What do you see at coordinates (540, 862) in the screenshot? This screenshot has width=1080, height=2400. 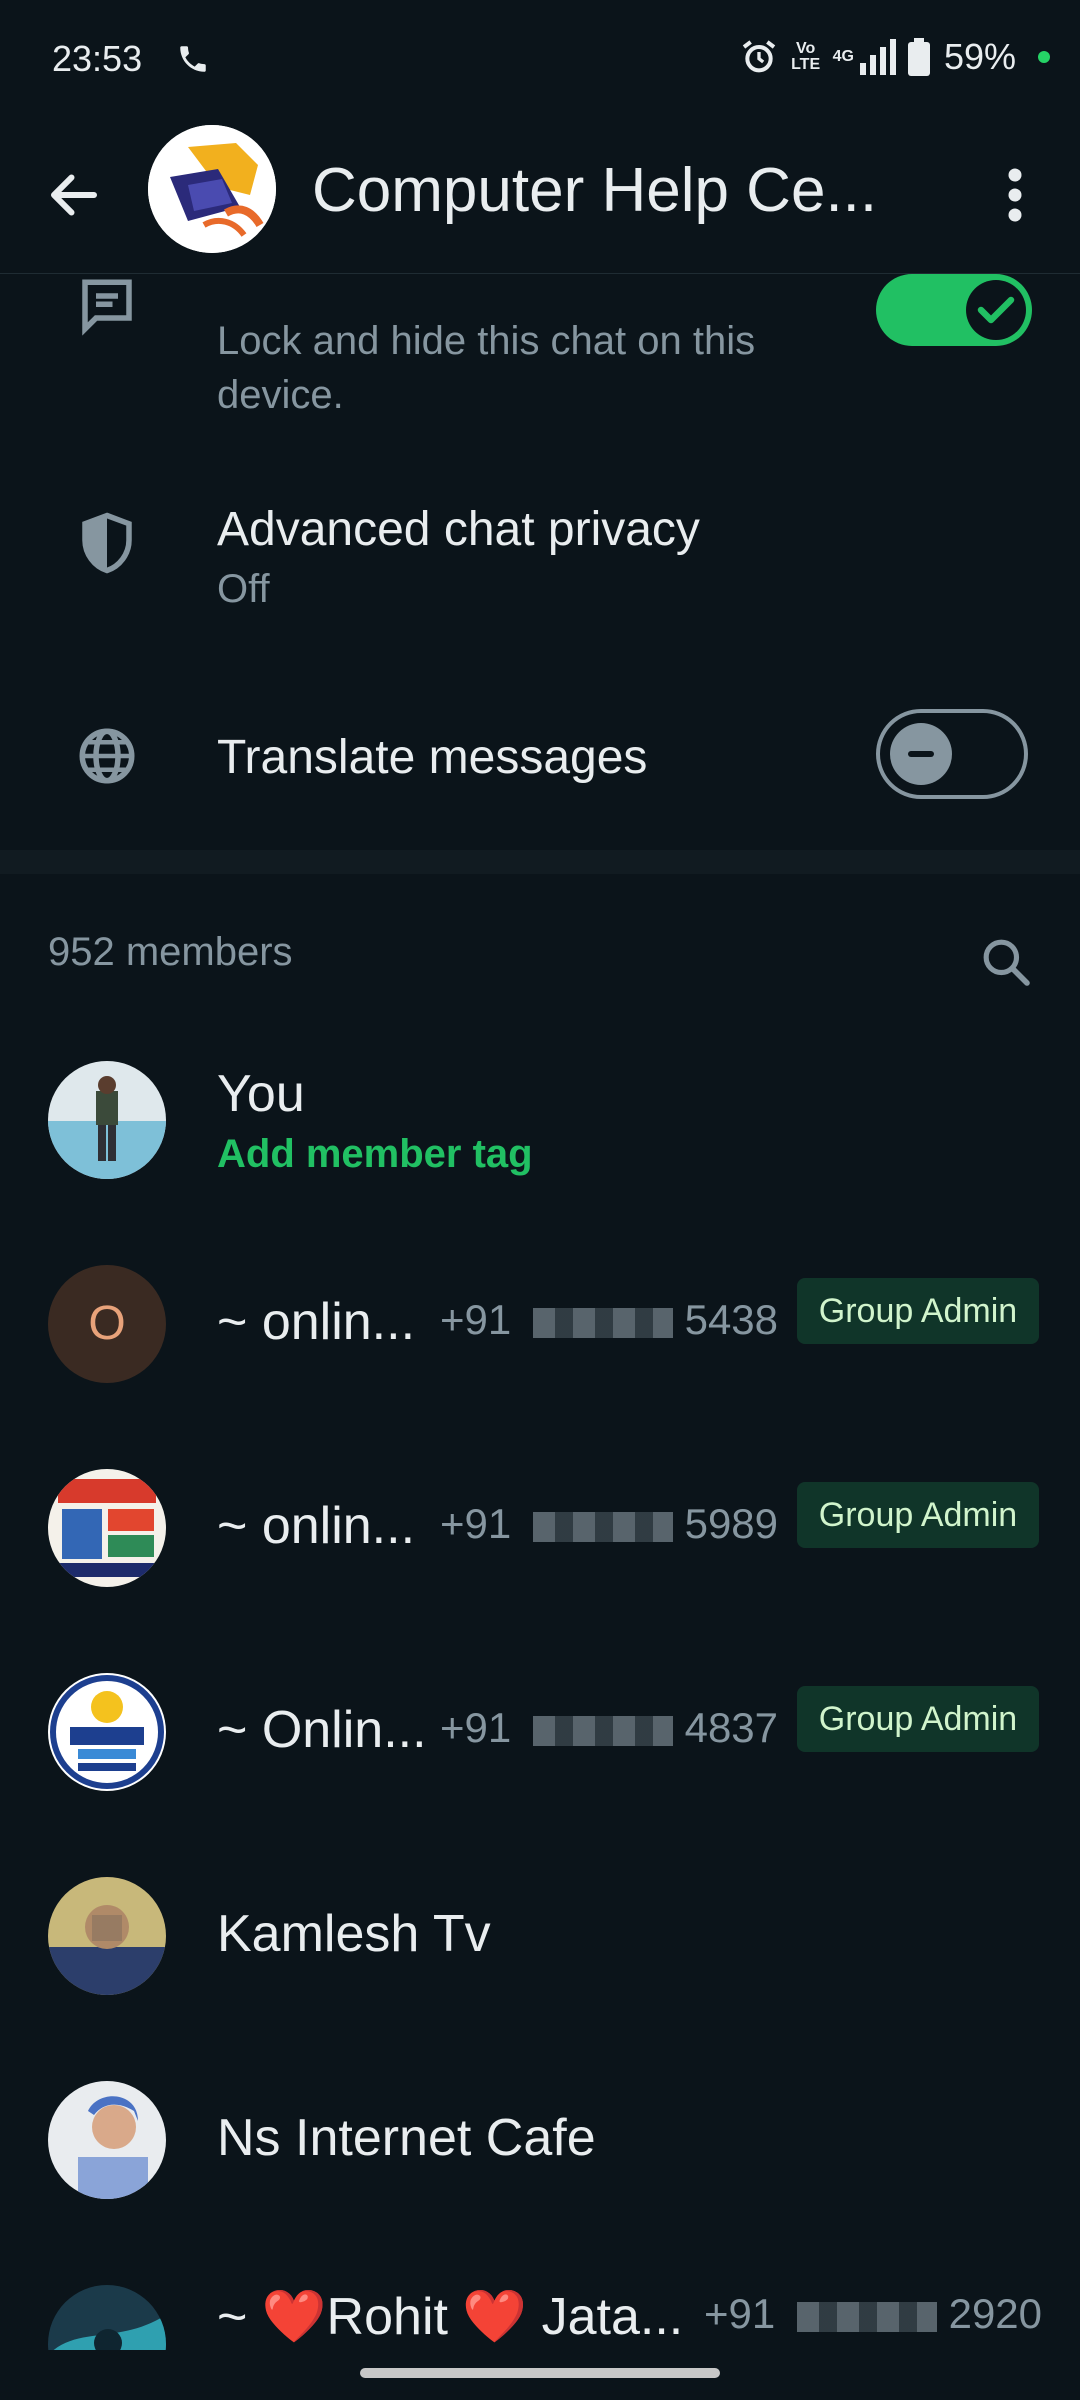 I see `section-divider` at bounding box center [540, 862].